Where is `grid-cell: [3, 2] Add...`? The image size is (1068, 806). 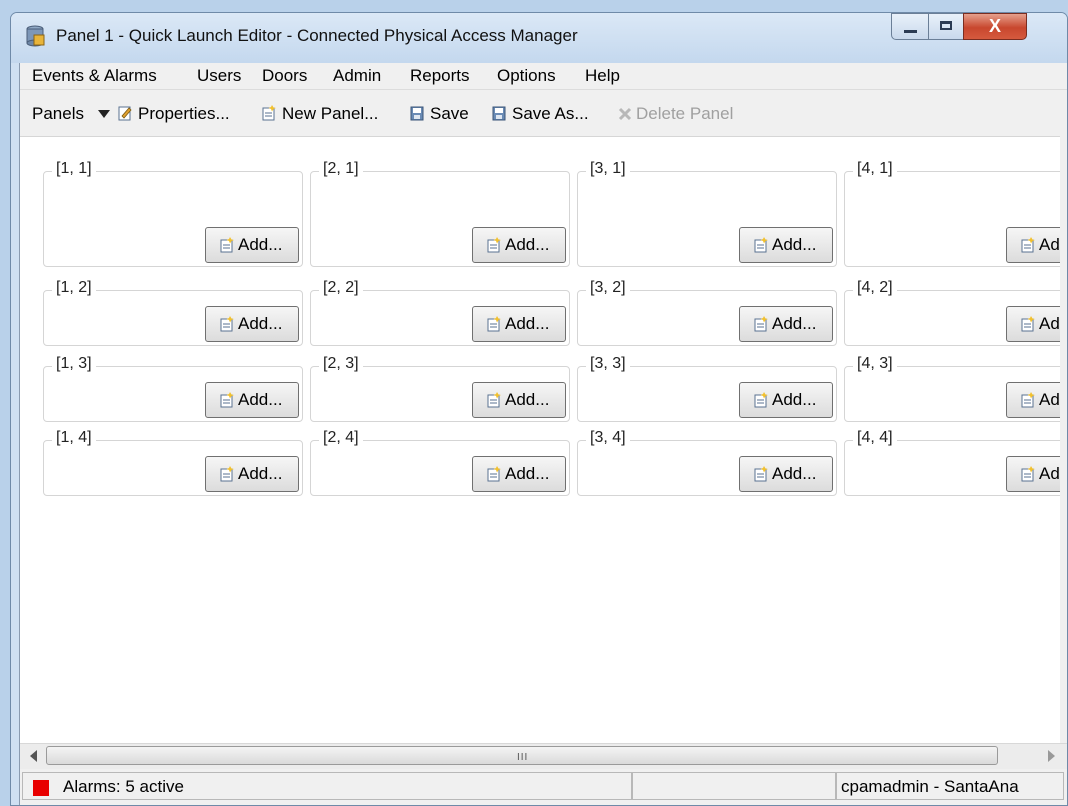
grid-cell: [3, 2] Add... is located at coordinates (707, 312).